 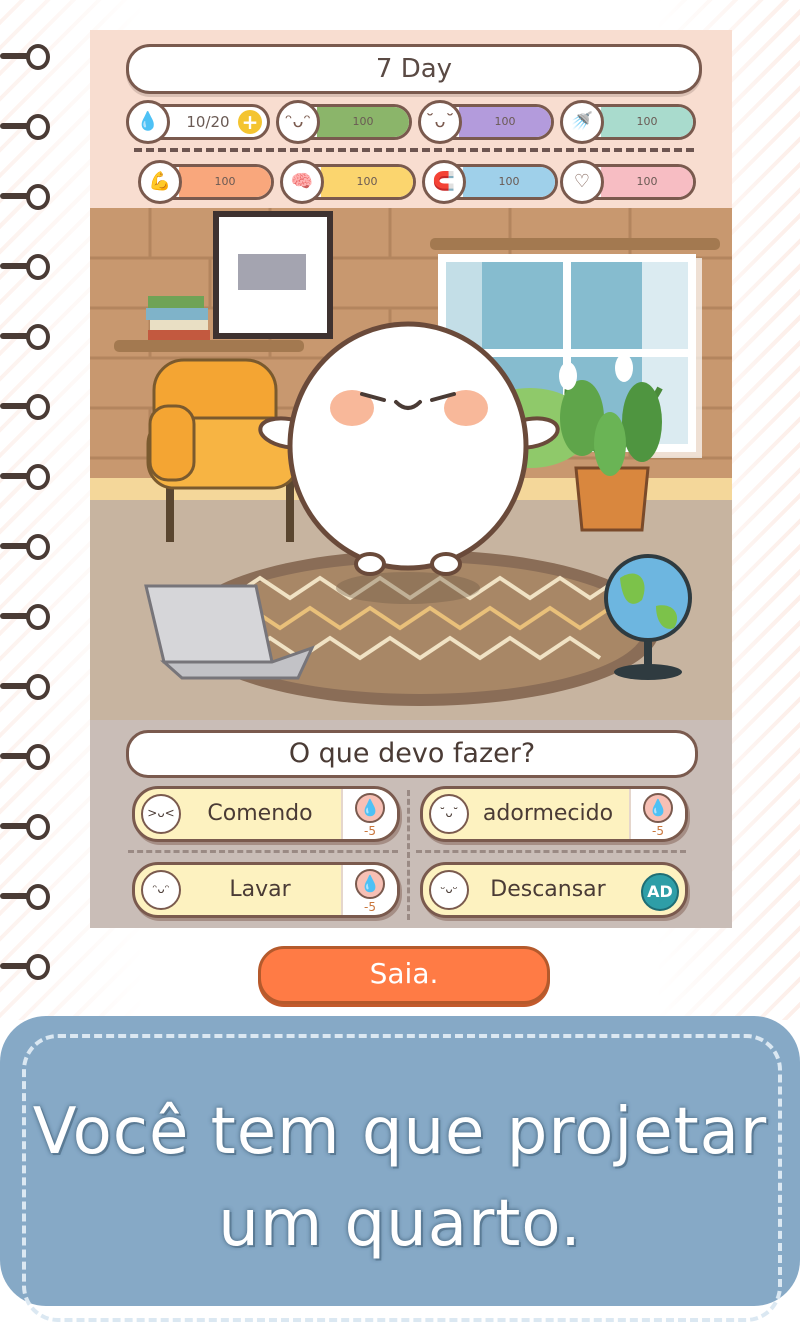 What do you see at coordinates (509, 181) in the screenshot?
I see `magnet-value: 100` at bounding box center [509, 181].